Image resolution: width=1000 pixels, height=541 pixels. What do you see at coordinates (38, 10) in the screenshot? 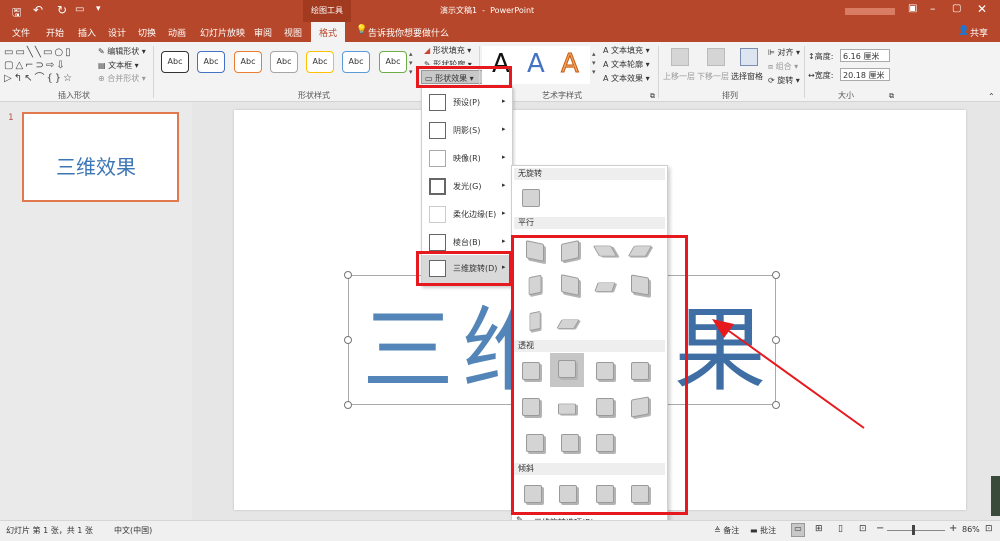
I see `undo-icon: ↶` at bounding box center [38, 10].